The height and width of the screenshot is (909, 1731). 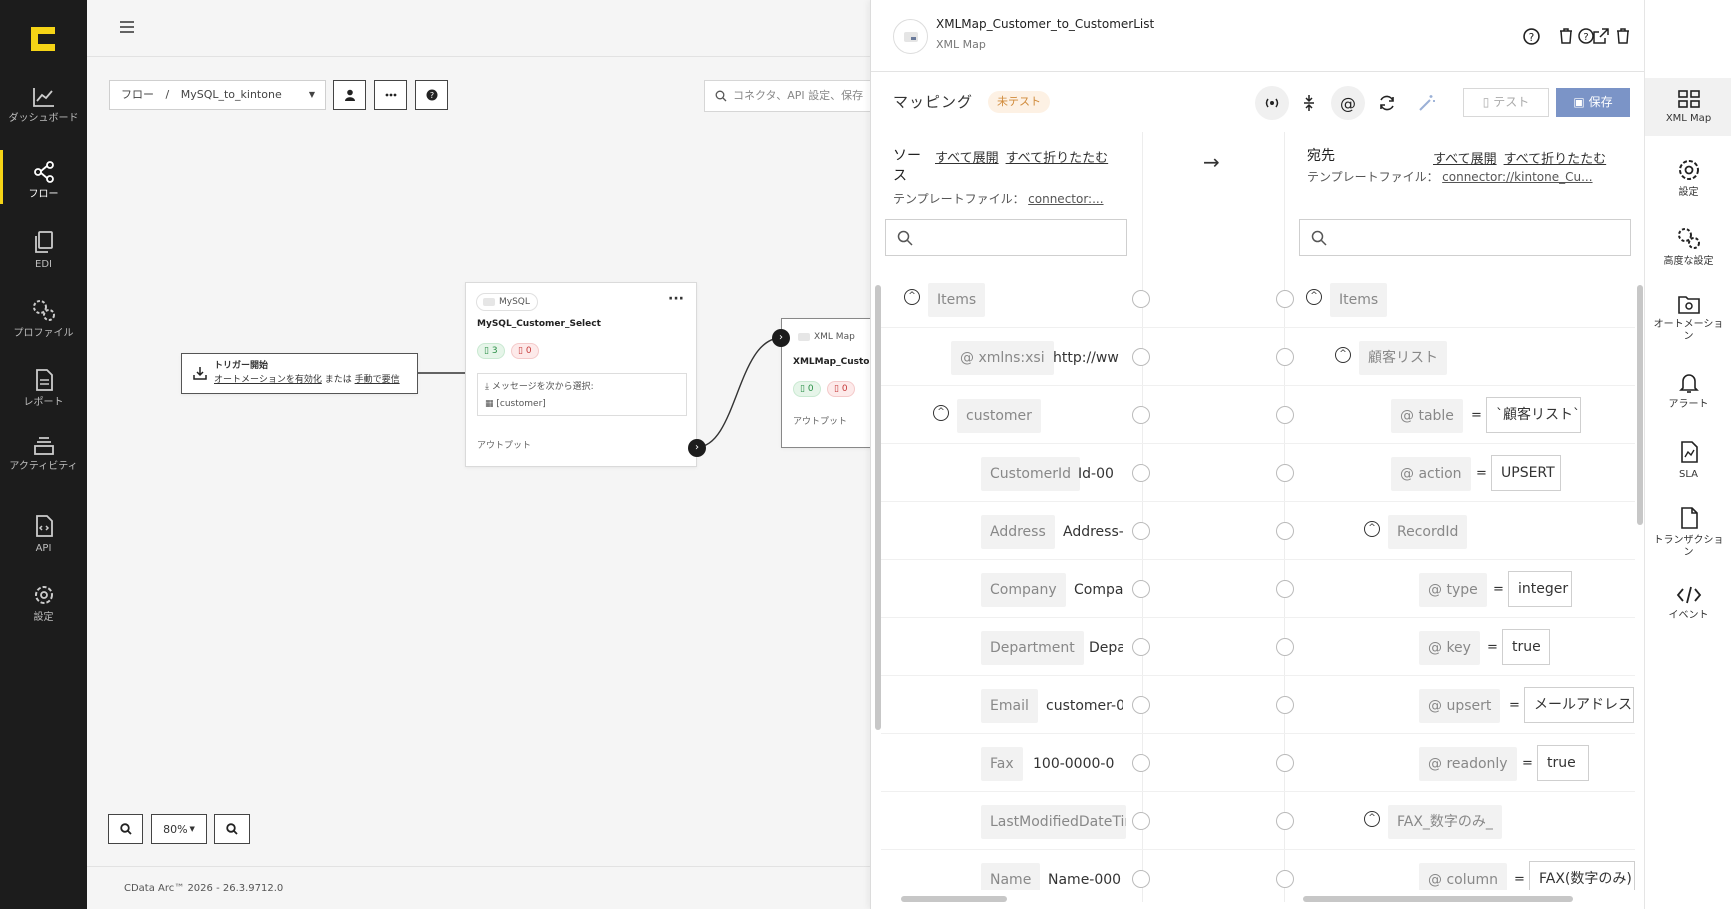 I want to click on source-node: Address, so click(x=1018, y=532).